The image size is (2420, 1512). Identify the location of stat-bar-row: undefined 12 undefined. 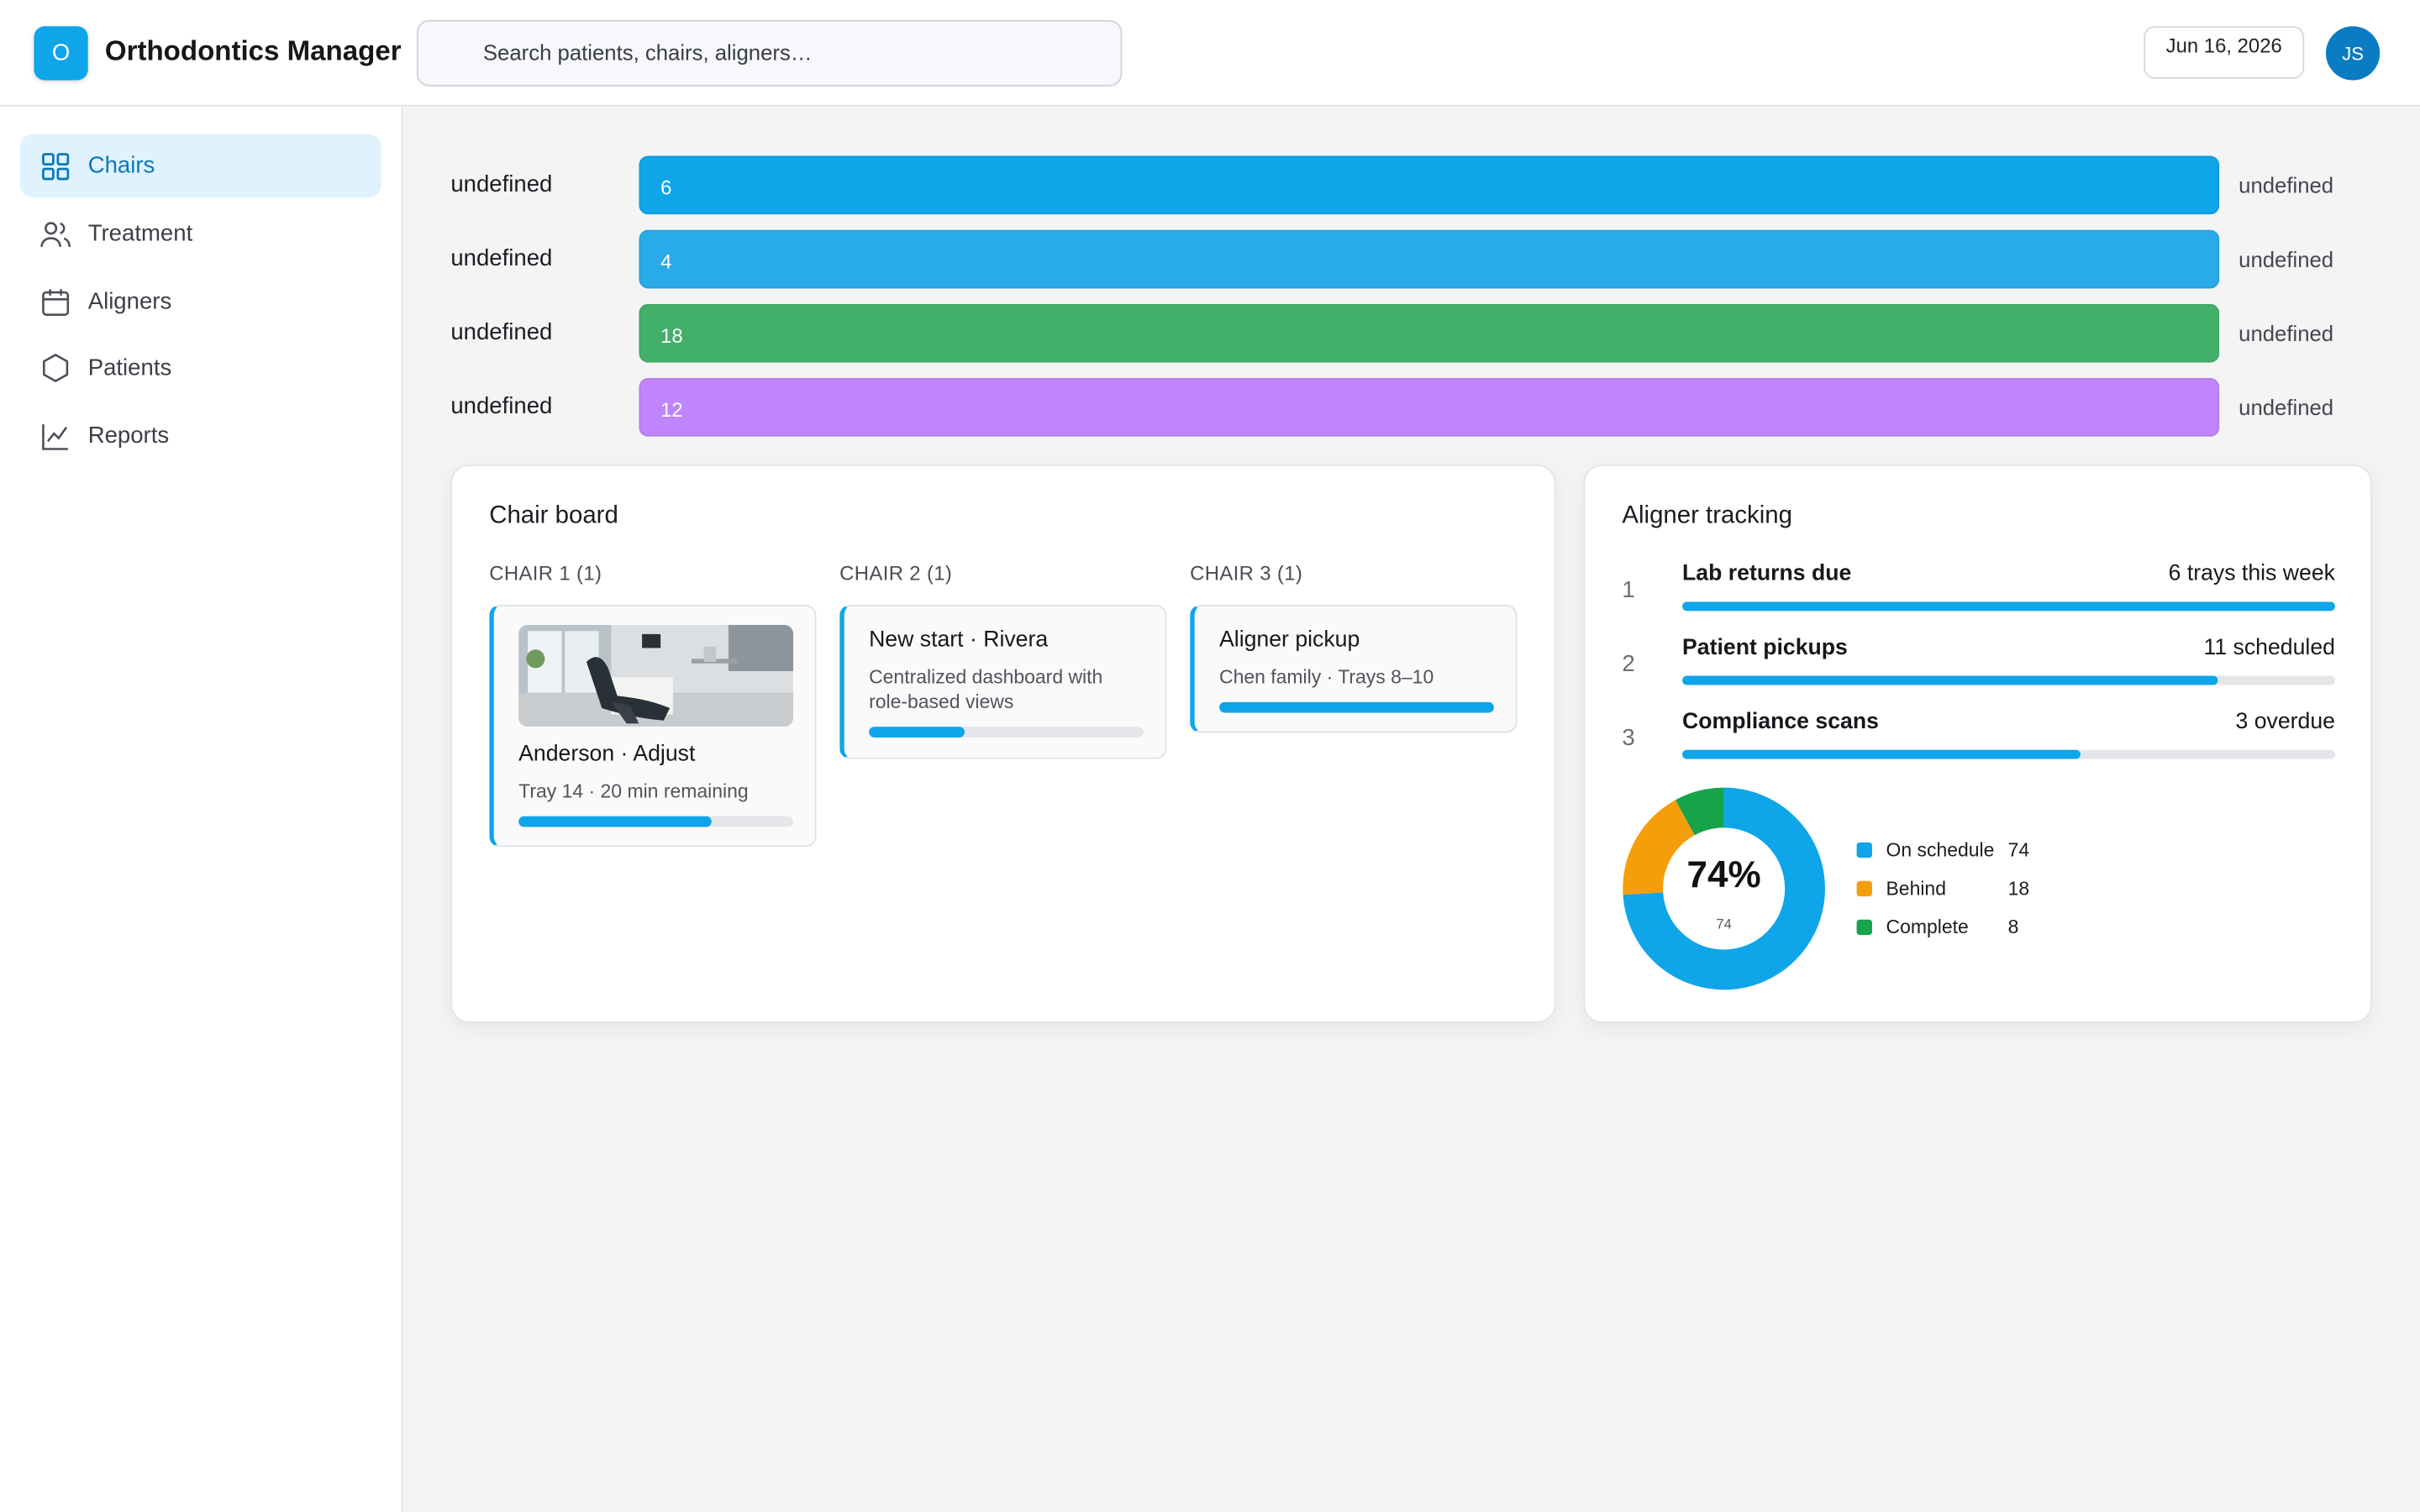
(1391, 407).